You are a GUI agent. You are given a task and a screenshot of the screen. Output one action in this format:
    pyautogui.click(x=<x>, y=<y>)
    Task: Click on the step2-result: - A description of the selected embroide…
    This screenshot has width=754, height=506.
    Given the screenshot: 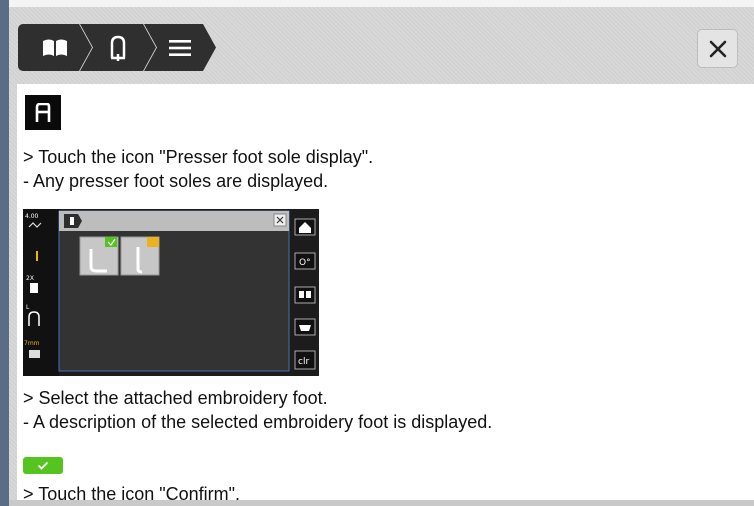 What is the action you would take?
    pyautogui.click(x=258, y=422)
    